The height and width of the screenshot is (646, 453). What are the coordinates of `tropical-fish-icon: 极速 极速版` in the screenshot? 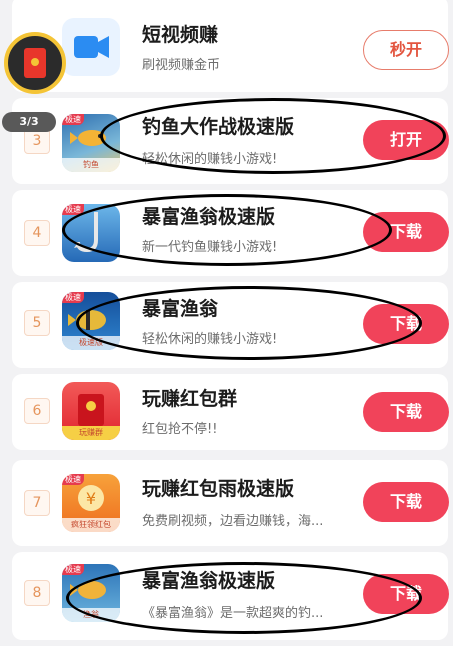 It's located at (91, 321).